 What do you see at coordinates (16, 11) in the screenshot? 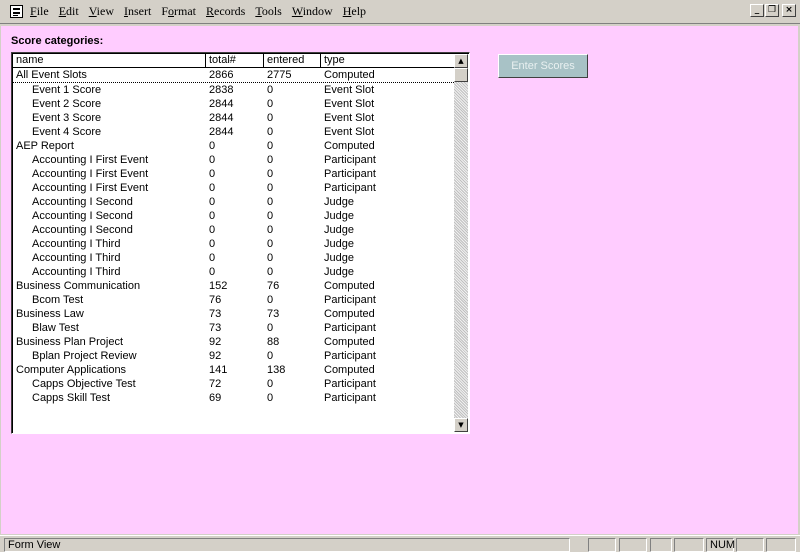
I see `control-menu-icon` at bounding box center [16, 11].